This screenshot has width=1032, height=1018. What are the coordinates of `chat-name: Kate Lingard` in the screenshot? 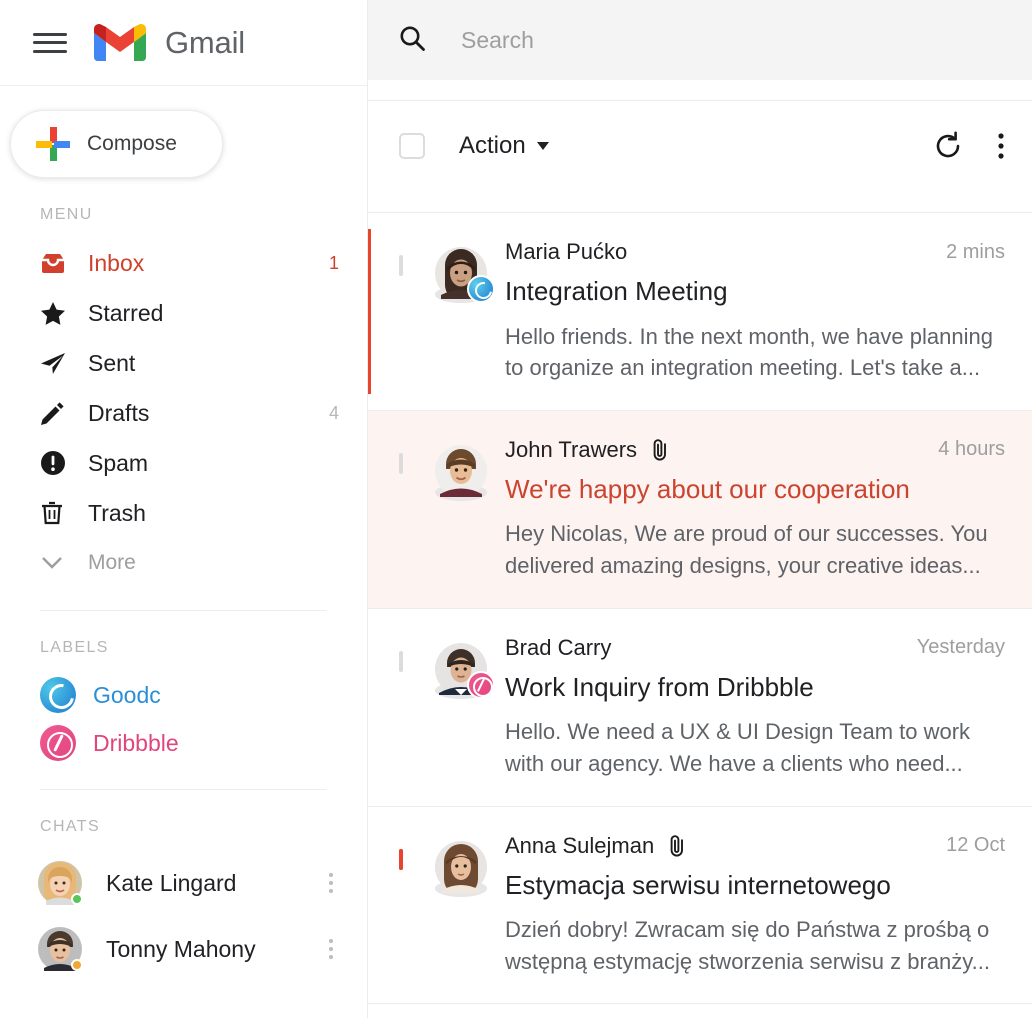 It's located at (171, 882).